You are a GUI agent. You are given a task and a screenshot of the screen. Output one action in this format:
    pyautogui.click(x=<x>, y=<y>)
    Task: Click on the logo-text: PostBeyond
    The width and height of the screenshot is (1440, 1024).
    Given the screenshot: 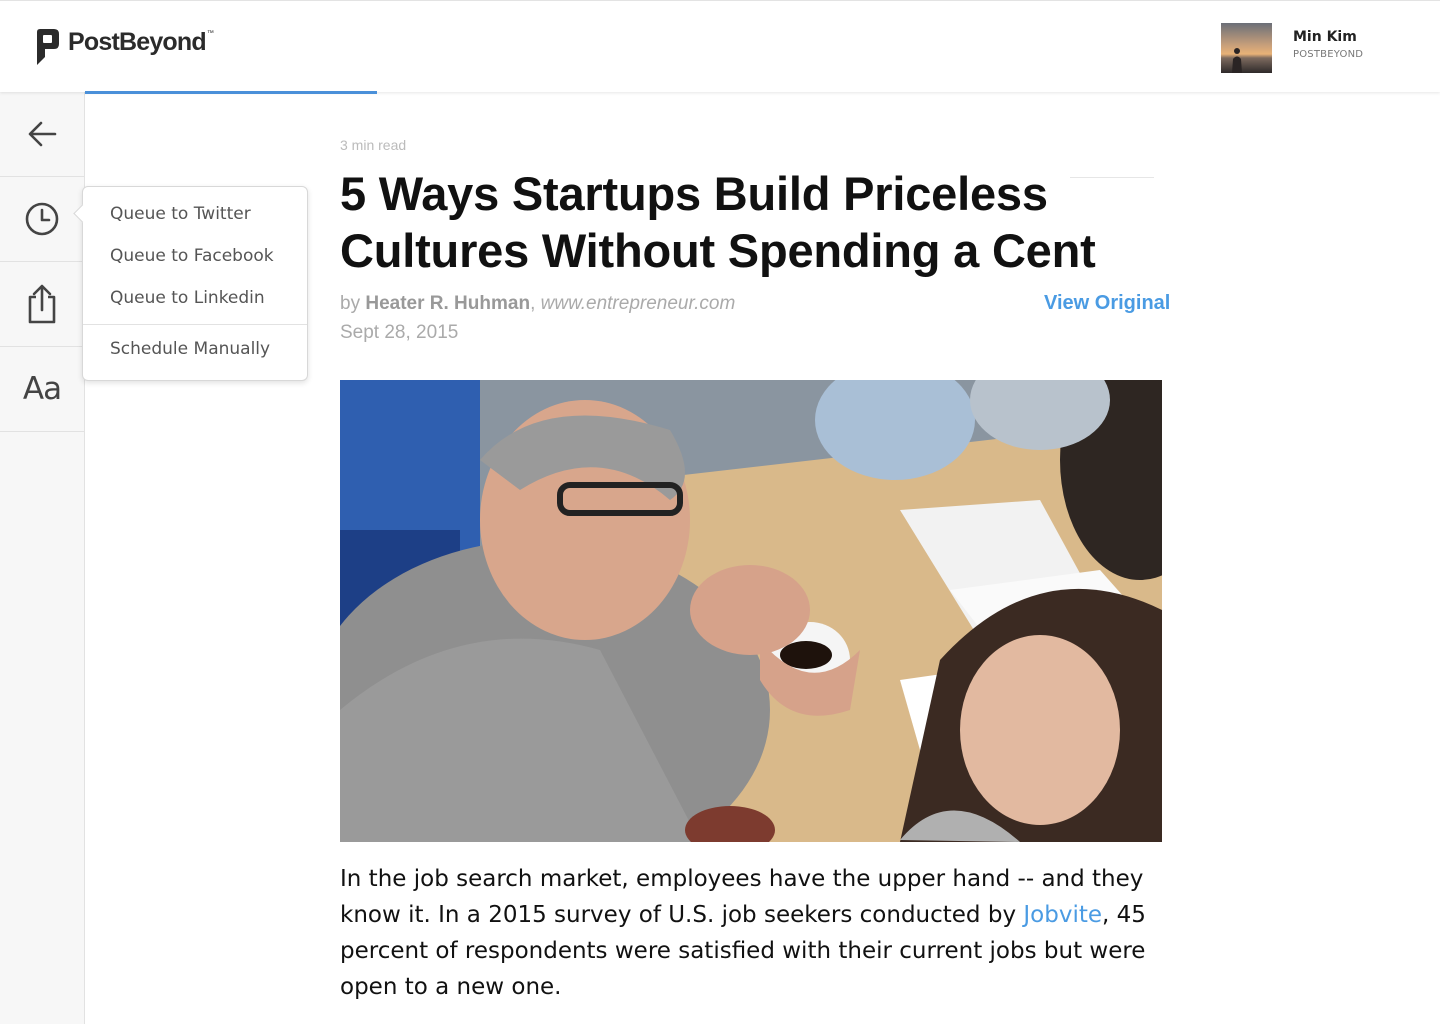 What is the action you would take?
    pyautogui.click(x=137, y=42)
    